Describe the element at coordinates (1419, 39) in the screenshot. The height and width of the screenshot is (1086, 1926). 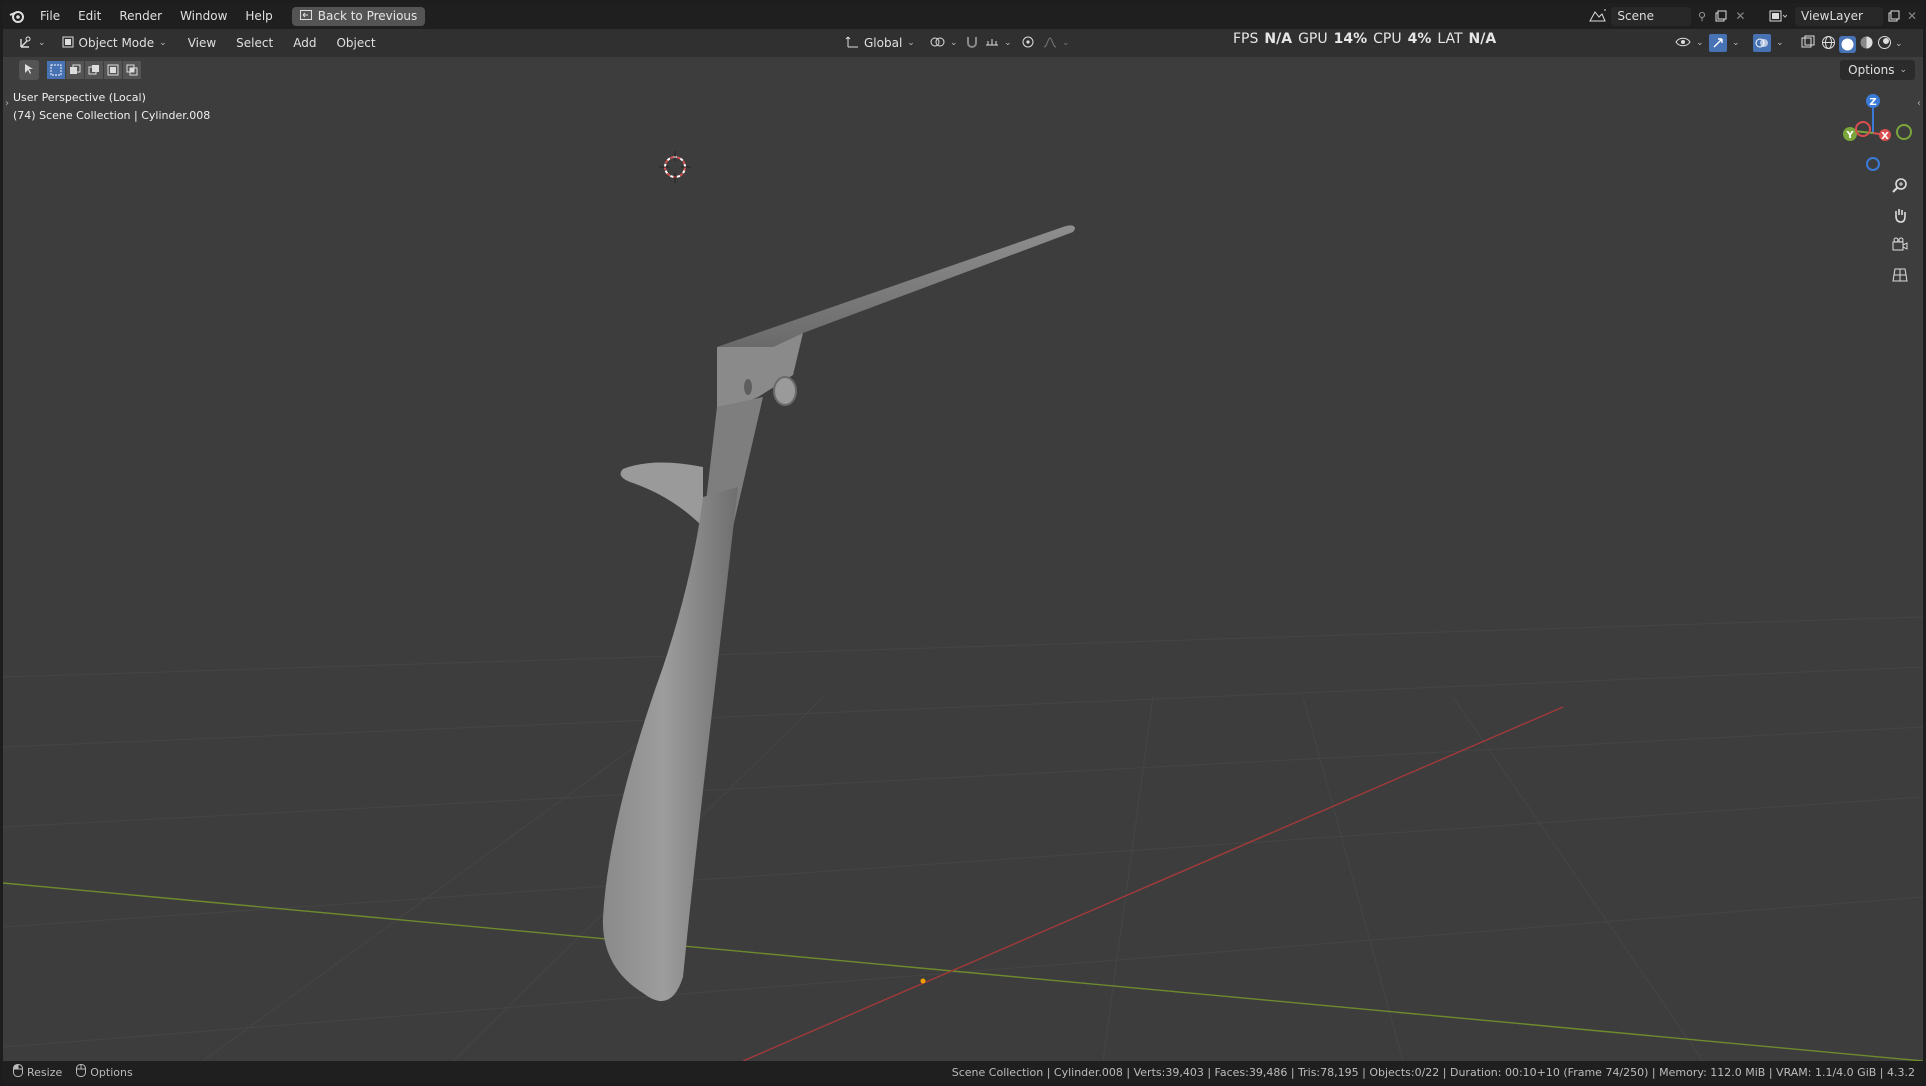
I see `cpu-value: 4%` at that location.